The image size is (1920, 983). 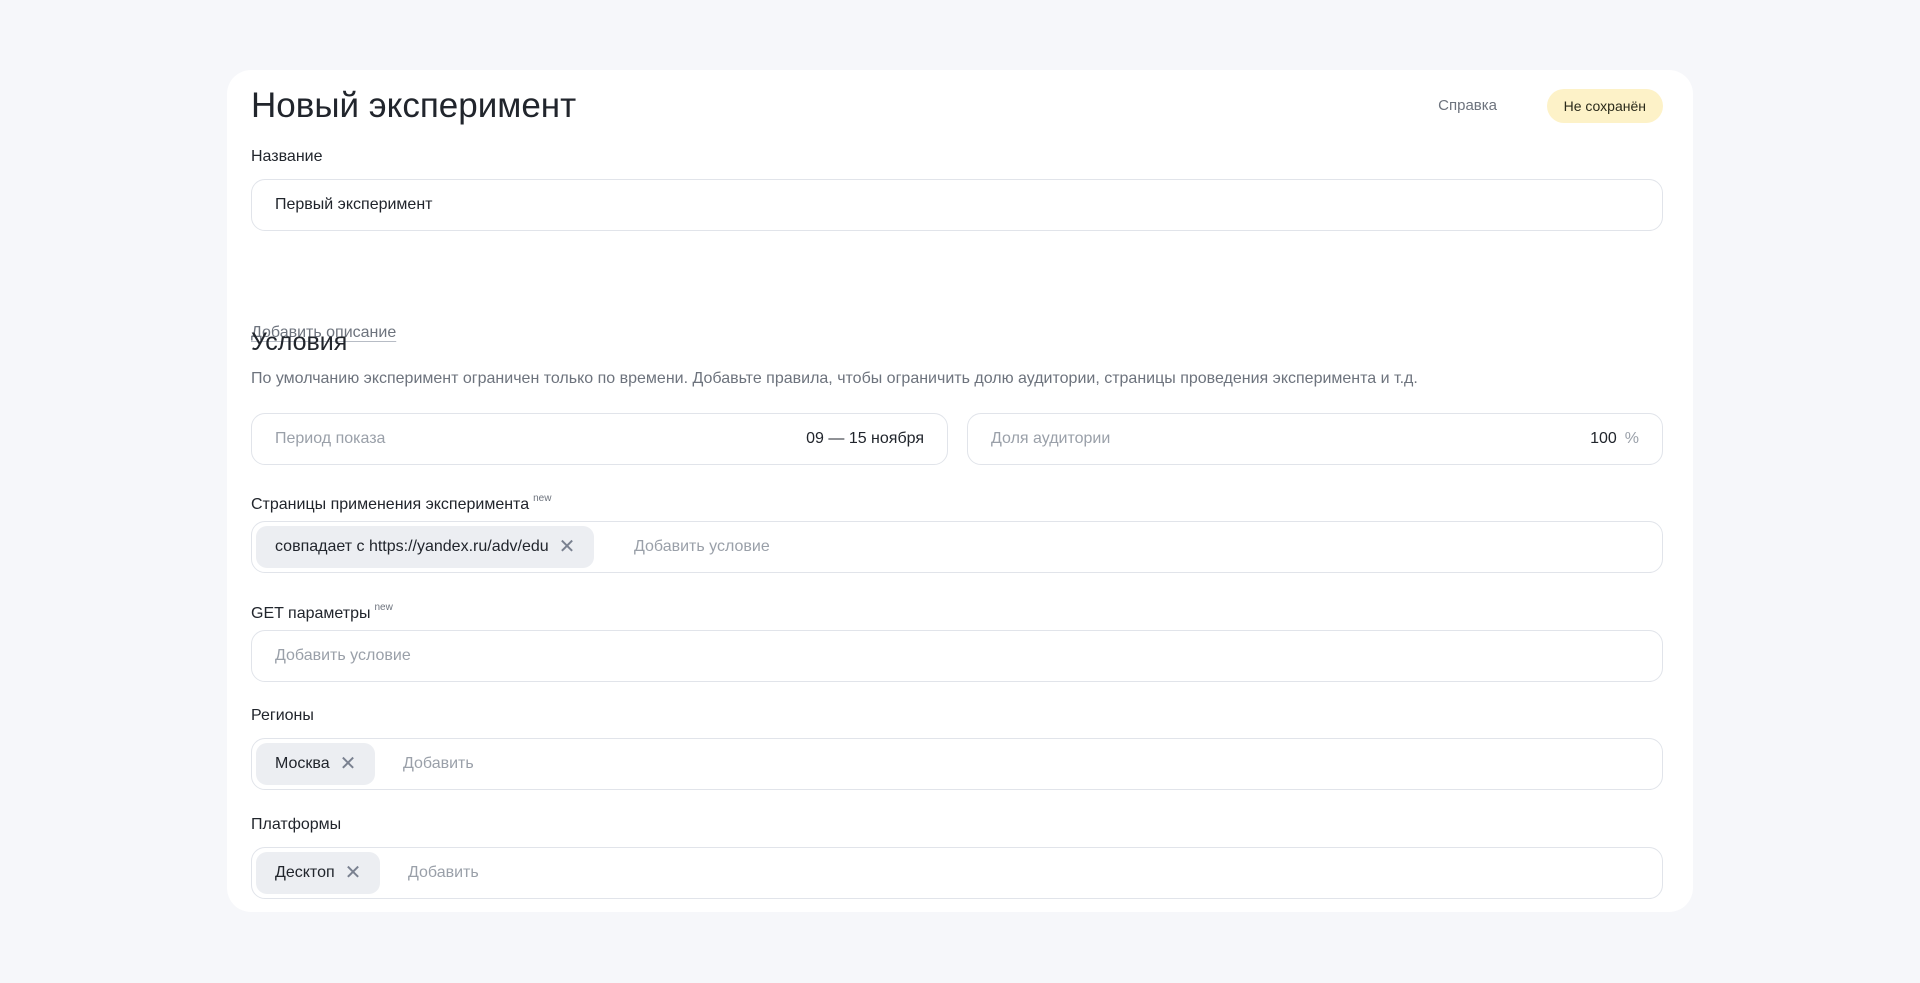 What do you see at coordinates (957, 205) in the screenshot?
I see `name-field: Первый эксперимент` at bounding box center [957, 205].